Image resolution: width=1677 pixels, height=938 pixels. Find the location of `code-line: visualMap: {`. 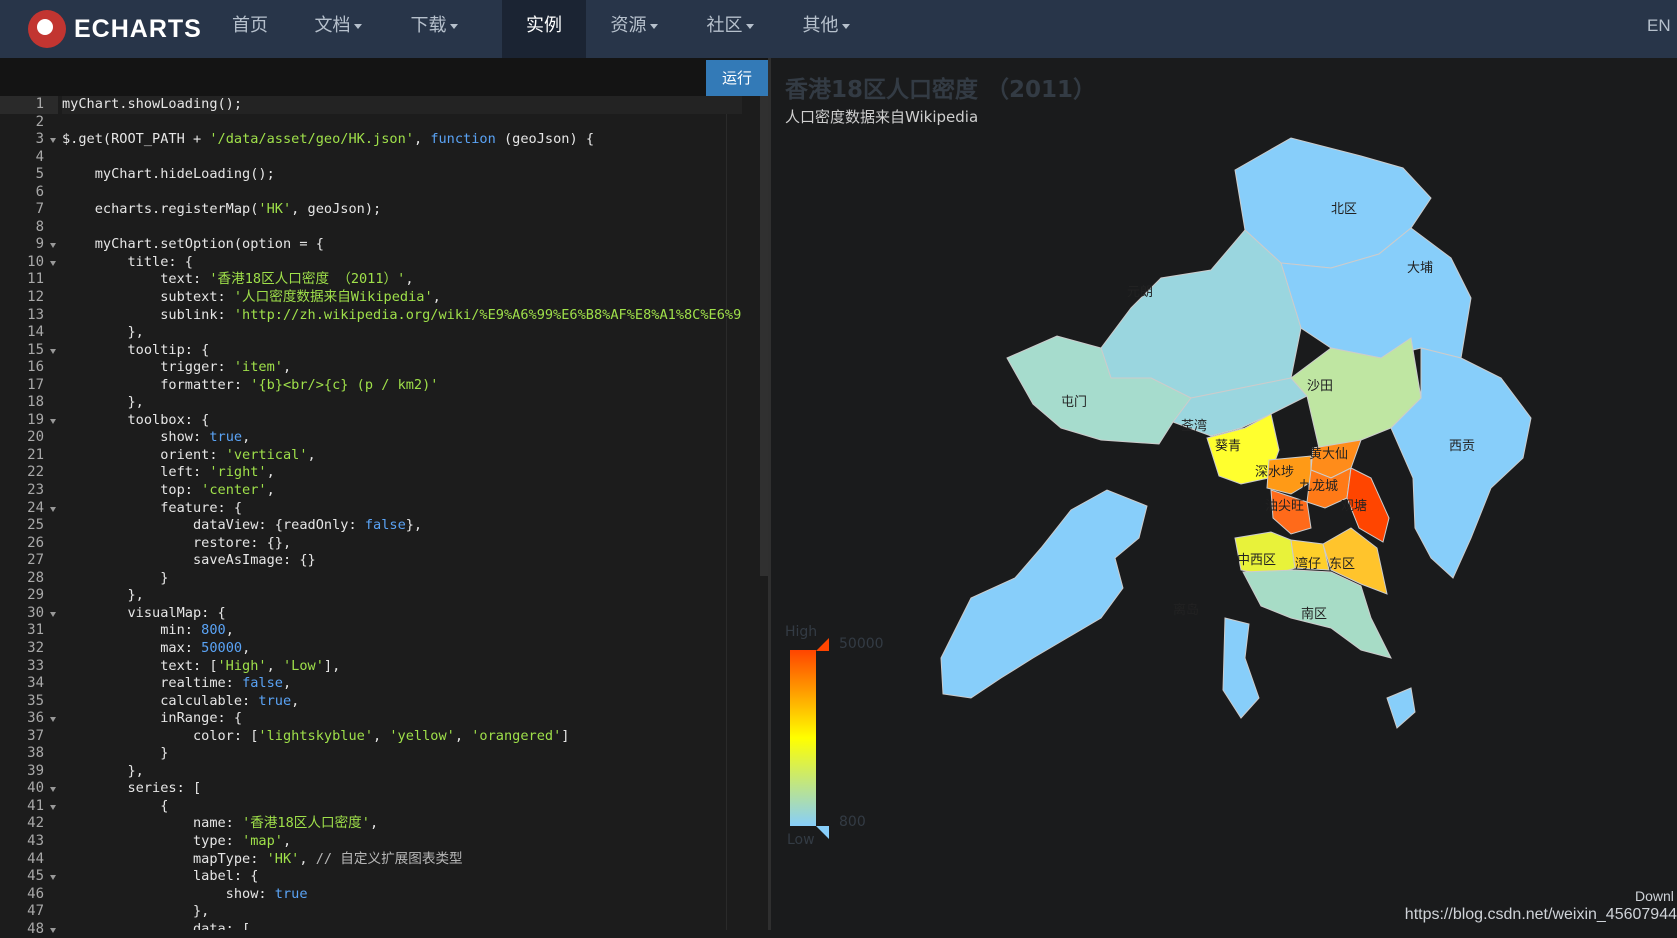

code-line: visualMap: { is located at coordinates (402, 614).